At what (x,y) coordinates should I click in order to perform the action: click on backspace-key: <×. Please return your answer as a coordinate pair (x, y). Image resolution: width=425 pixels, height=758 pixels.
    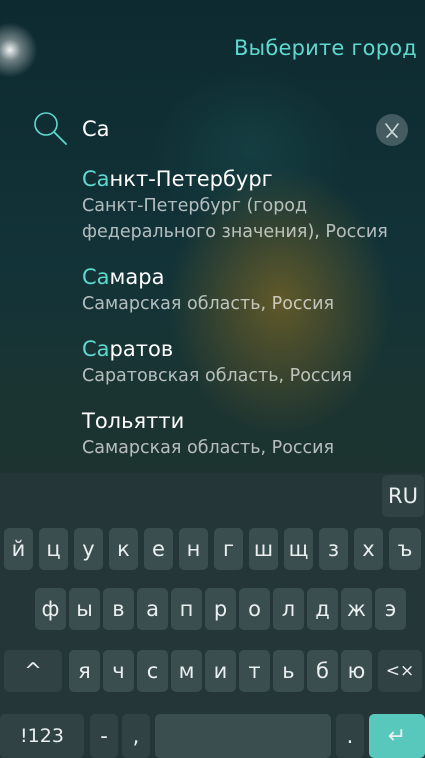
    Looking at the image, I should click on (400, 671).